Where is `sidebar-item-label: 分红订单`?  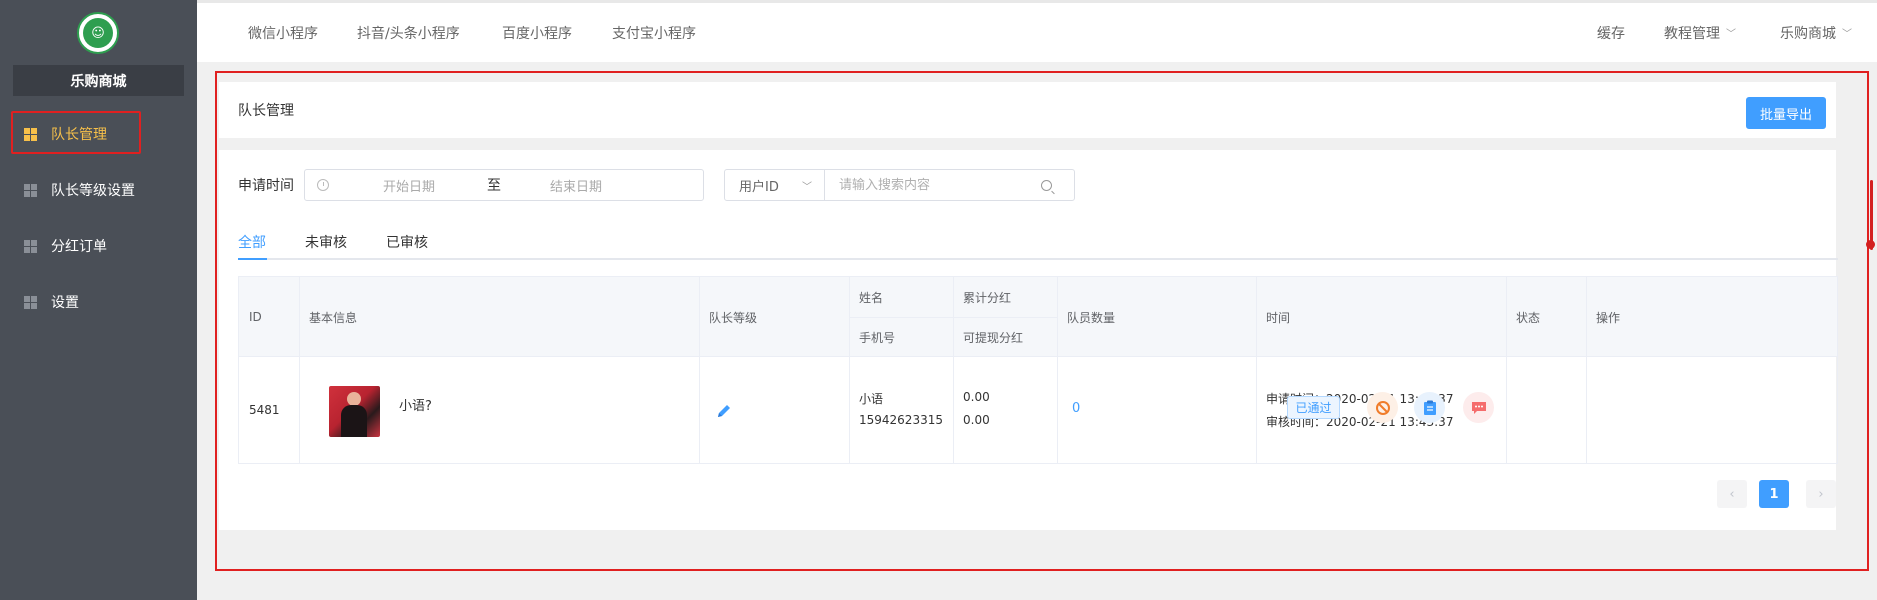 sidebar-item-label: 分红订单 is located at coordinates (79, 247).